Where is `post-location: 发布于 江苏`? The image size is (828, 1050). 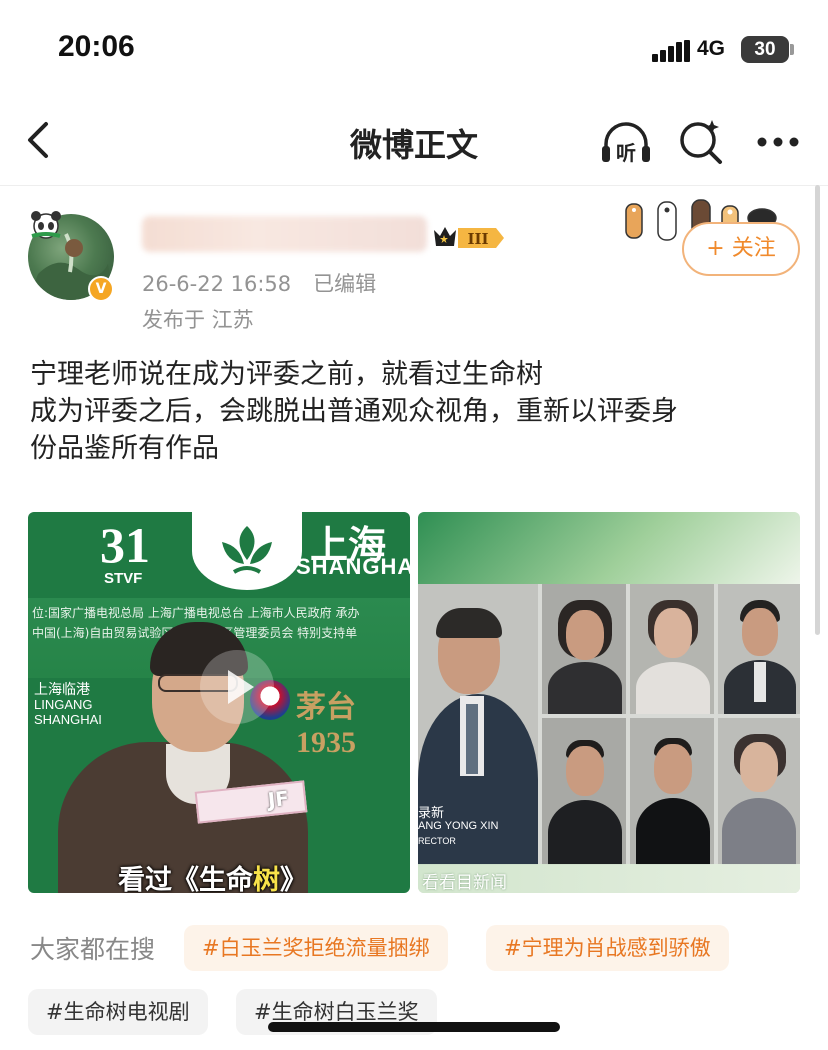 post-location: 发布于 江苏 is located at coordinates (198, 320).